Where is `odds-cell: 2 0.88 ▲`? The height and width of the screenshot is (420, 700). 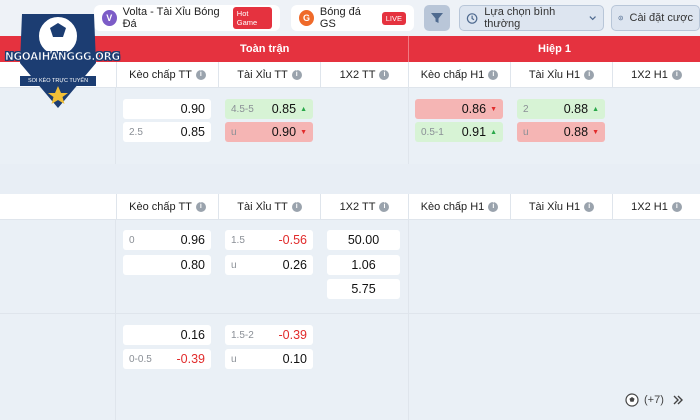 odds-cell: 2 0.88 ▲ is located at coordinates (561, 109).